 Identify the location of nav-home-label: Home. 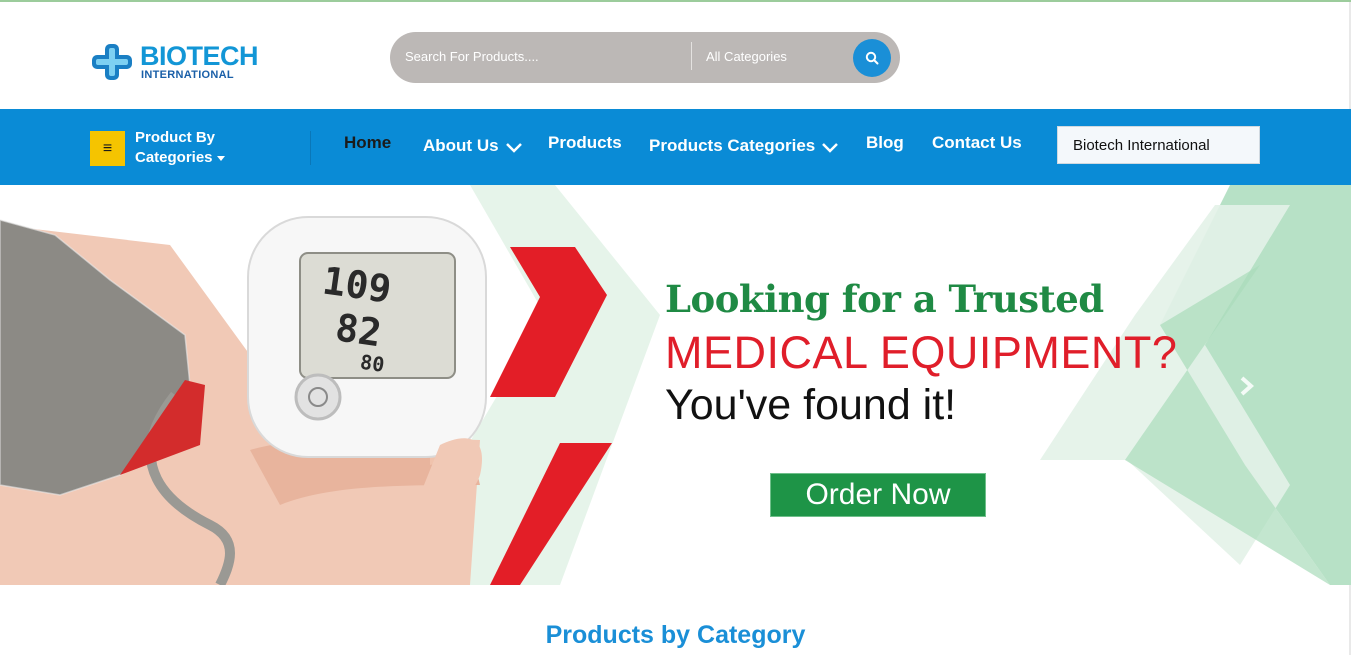
(368, 142).